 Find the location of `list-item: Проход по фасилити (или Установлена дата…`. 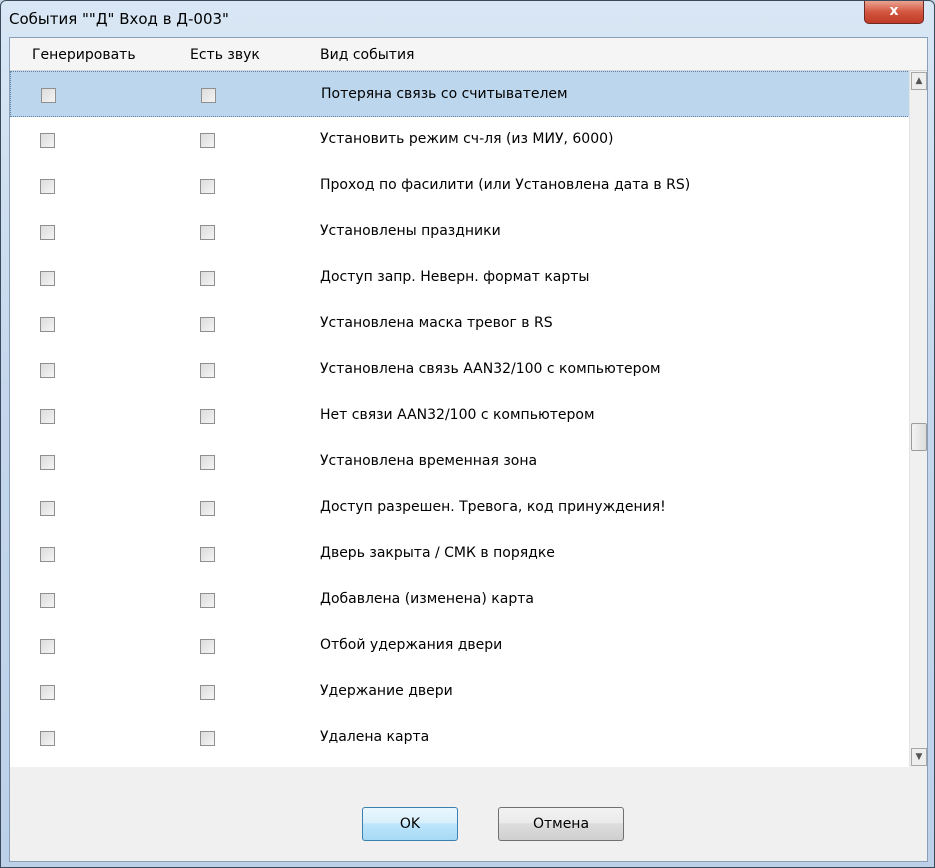

list-item: Проход по фасилити (или Установлена дата… is located at coordinates (460, 186).